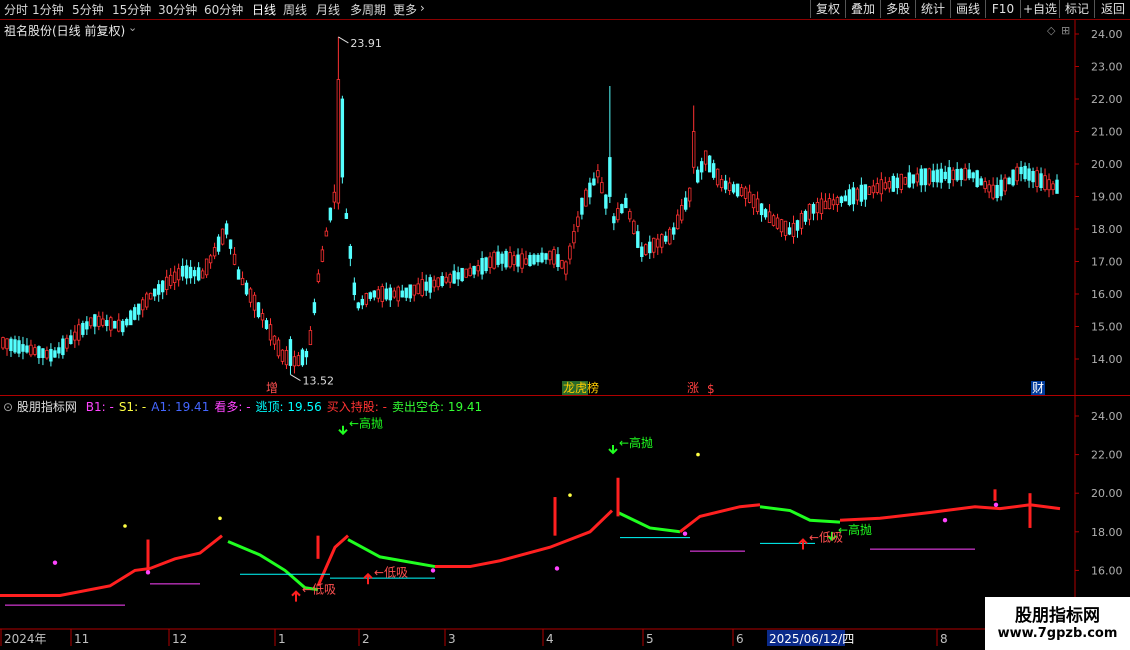 The width and height of the screenshot is (1130, 650). Describe the element at coordinates (328, 9) in the screenshot. I see `period-tab-monthly: 月线` at that location.